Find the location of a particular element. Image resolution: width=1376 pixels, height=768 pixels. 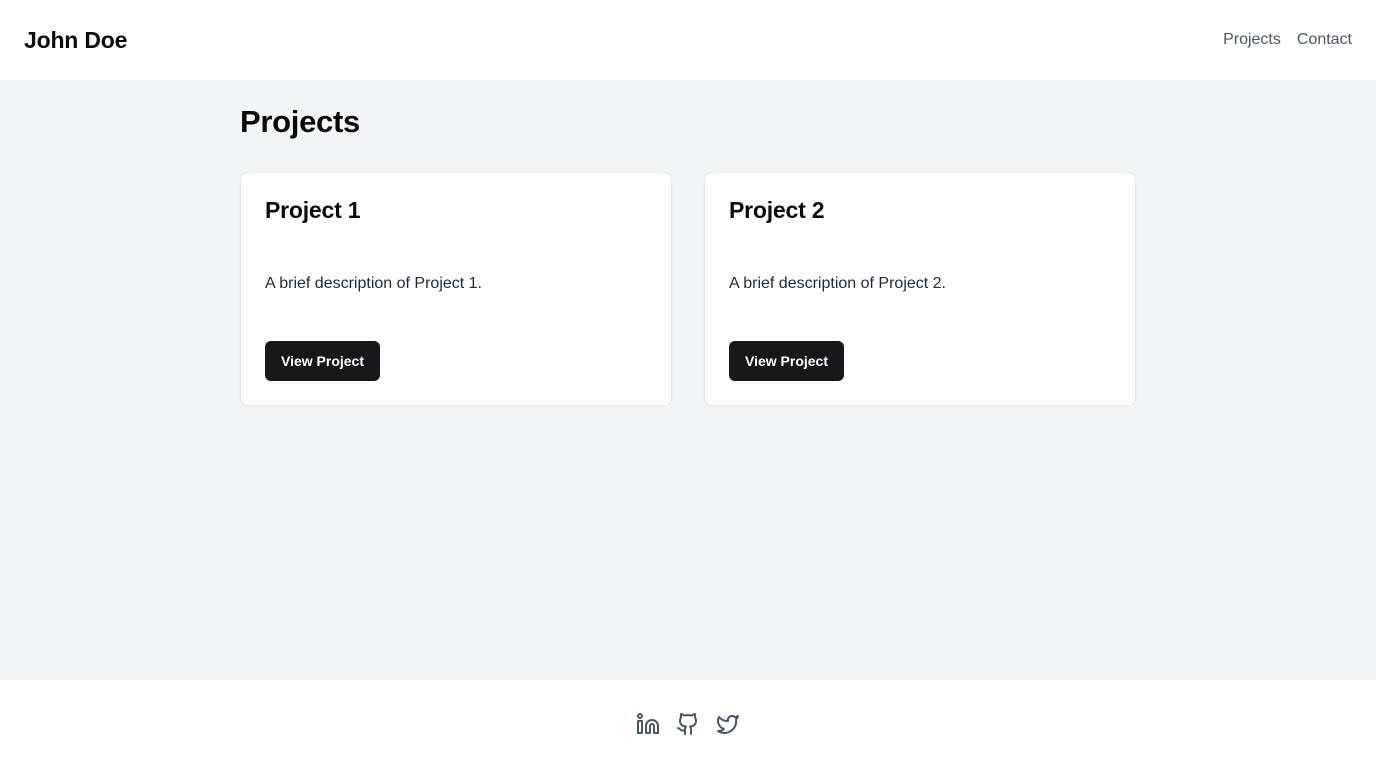

project-description: A brief description of Project 2. is located at coordinates (837, 283).